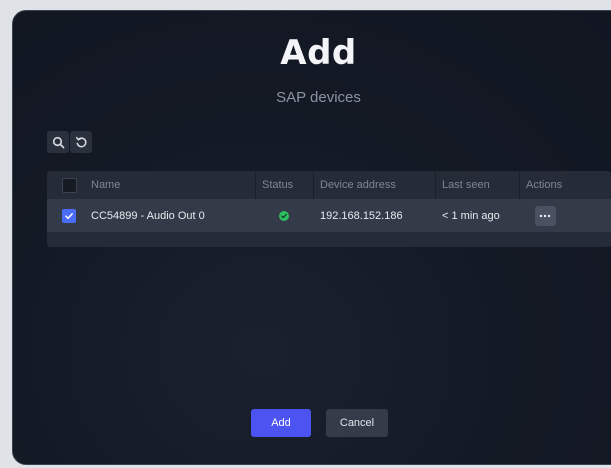 The image size is (611, 468). Describe the element at coordinates (281, 423) in the screenshot. I see `add-button: Add` at that location.